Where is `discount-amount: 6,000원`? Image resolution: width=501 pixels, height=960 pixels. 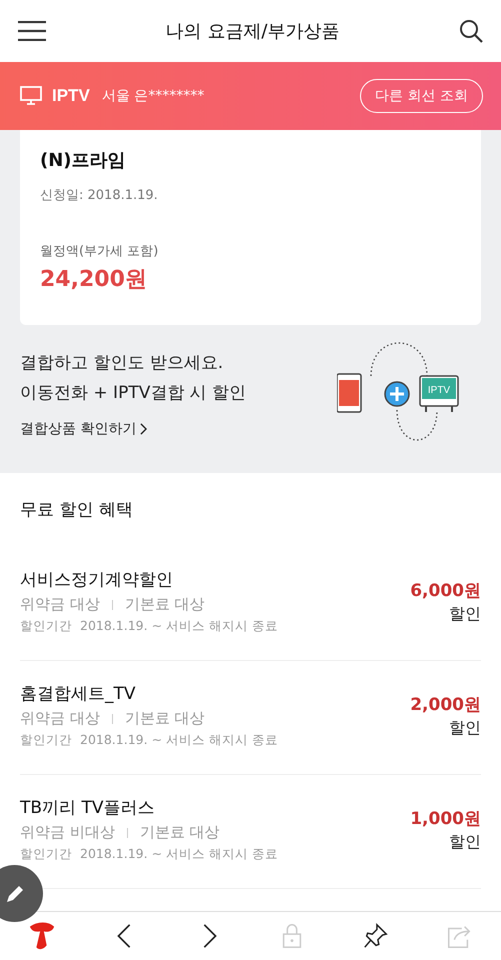
discount-amount: 6,000원 is located at coordinates (445, 591).